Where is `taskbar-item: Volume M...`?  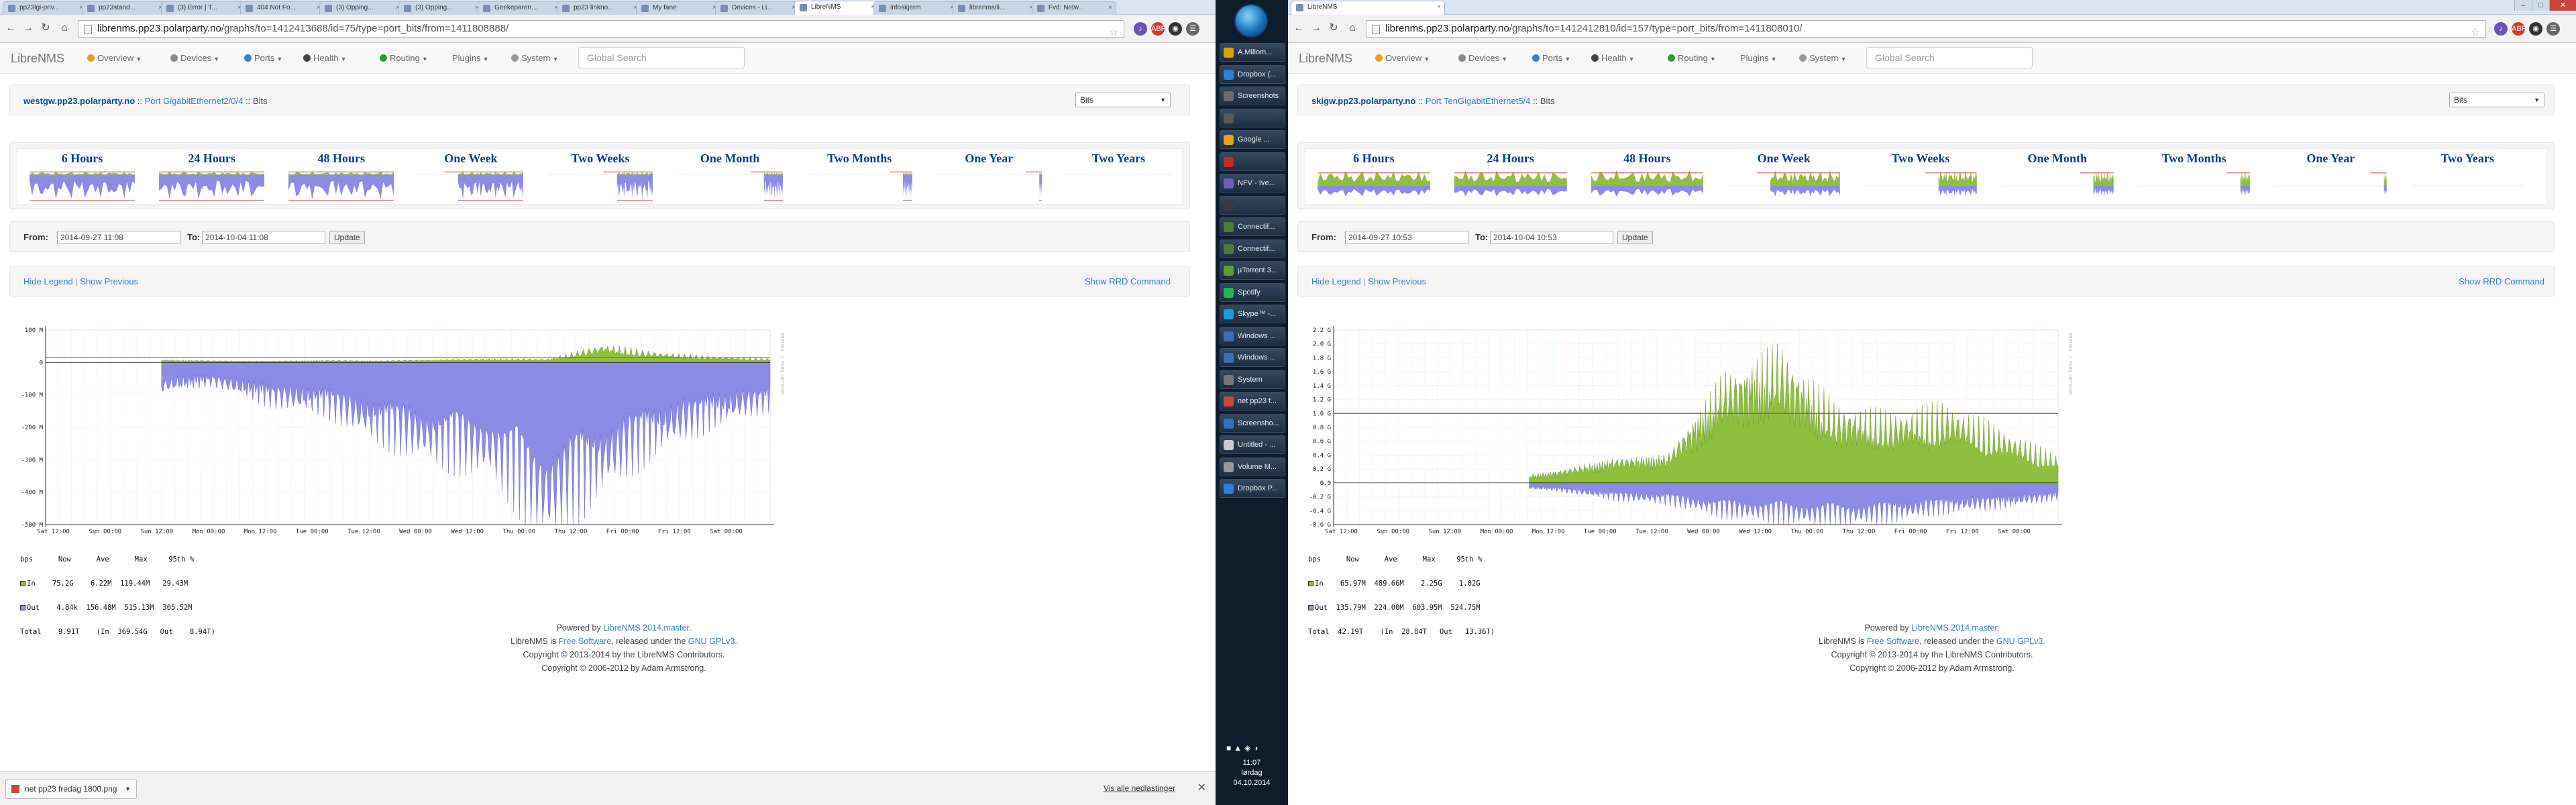 taskbar-item: Volume M... is located at coordinates (1252, 466).